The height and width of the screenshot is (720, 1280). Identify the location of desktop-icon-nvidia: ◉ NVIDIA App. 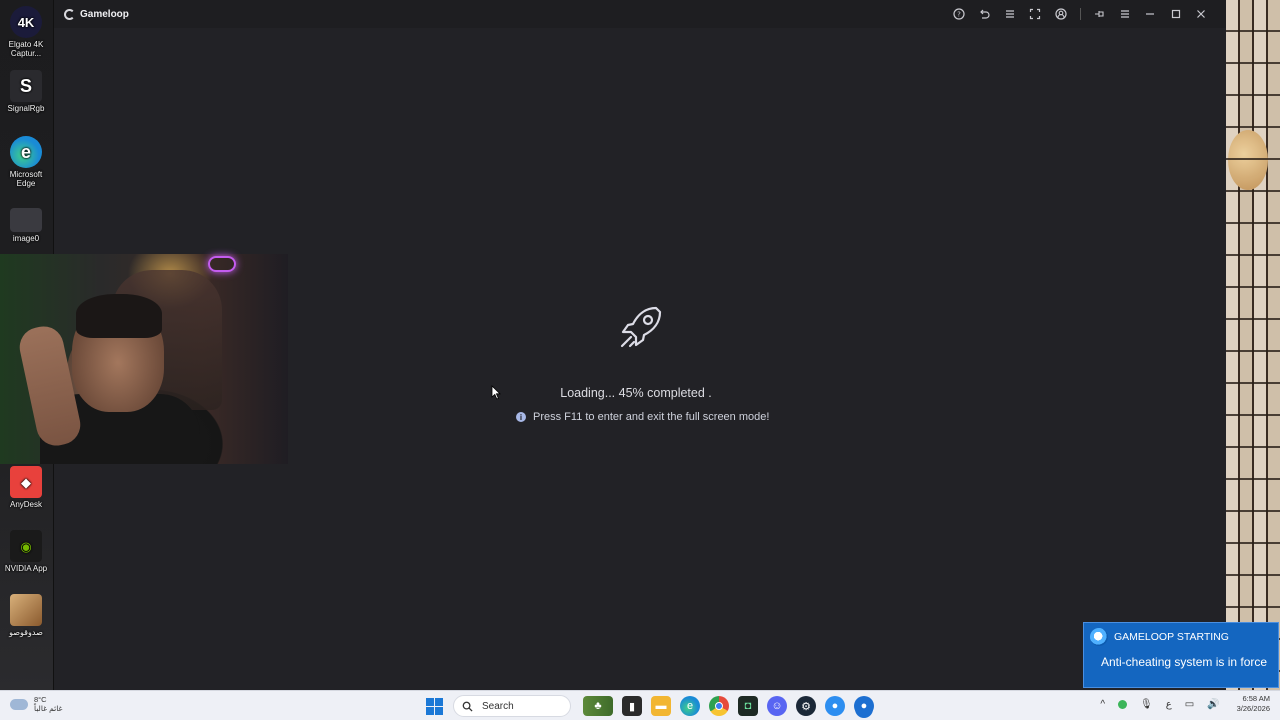
(26, 551).